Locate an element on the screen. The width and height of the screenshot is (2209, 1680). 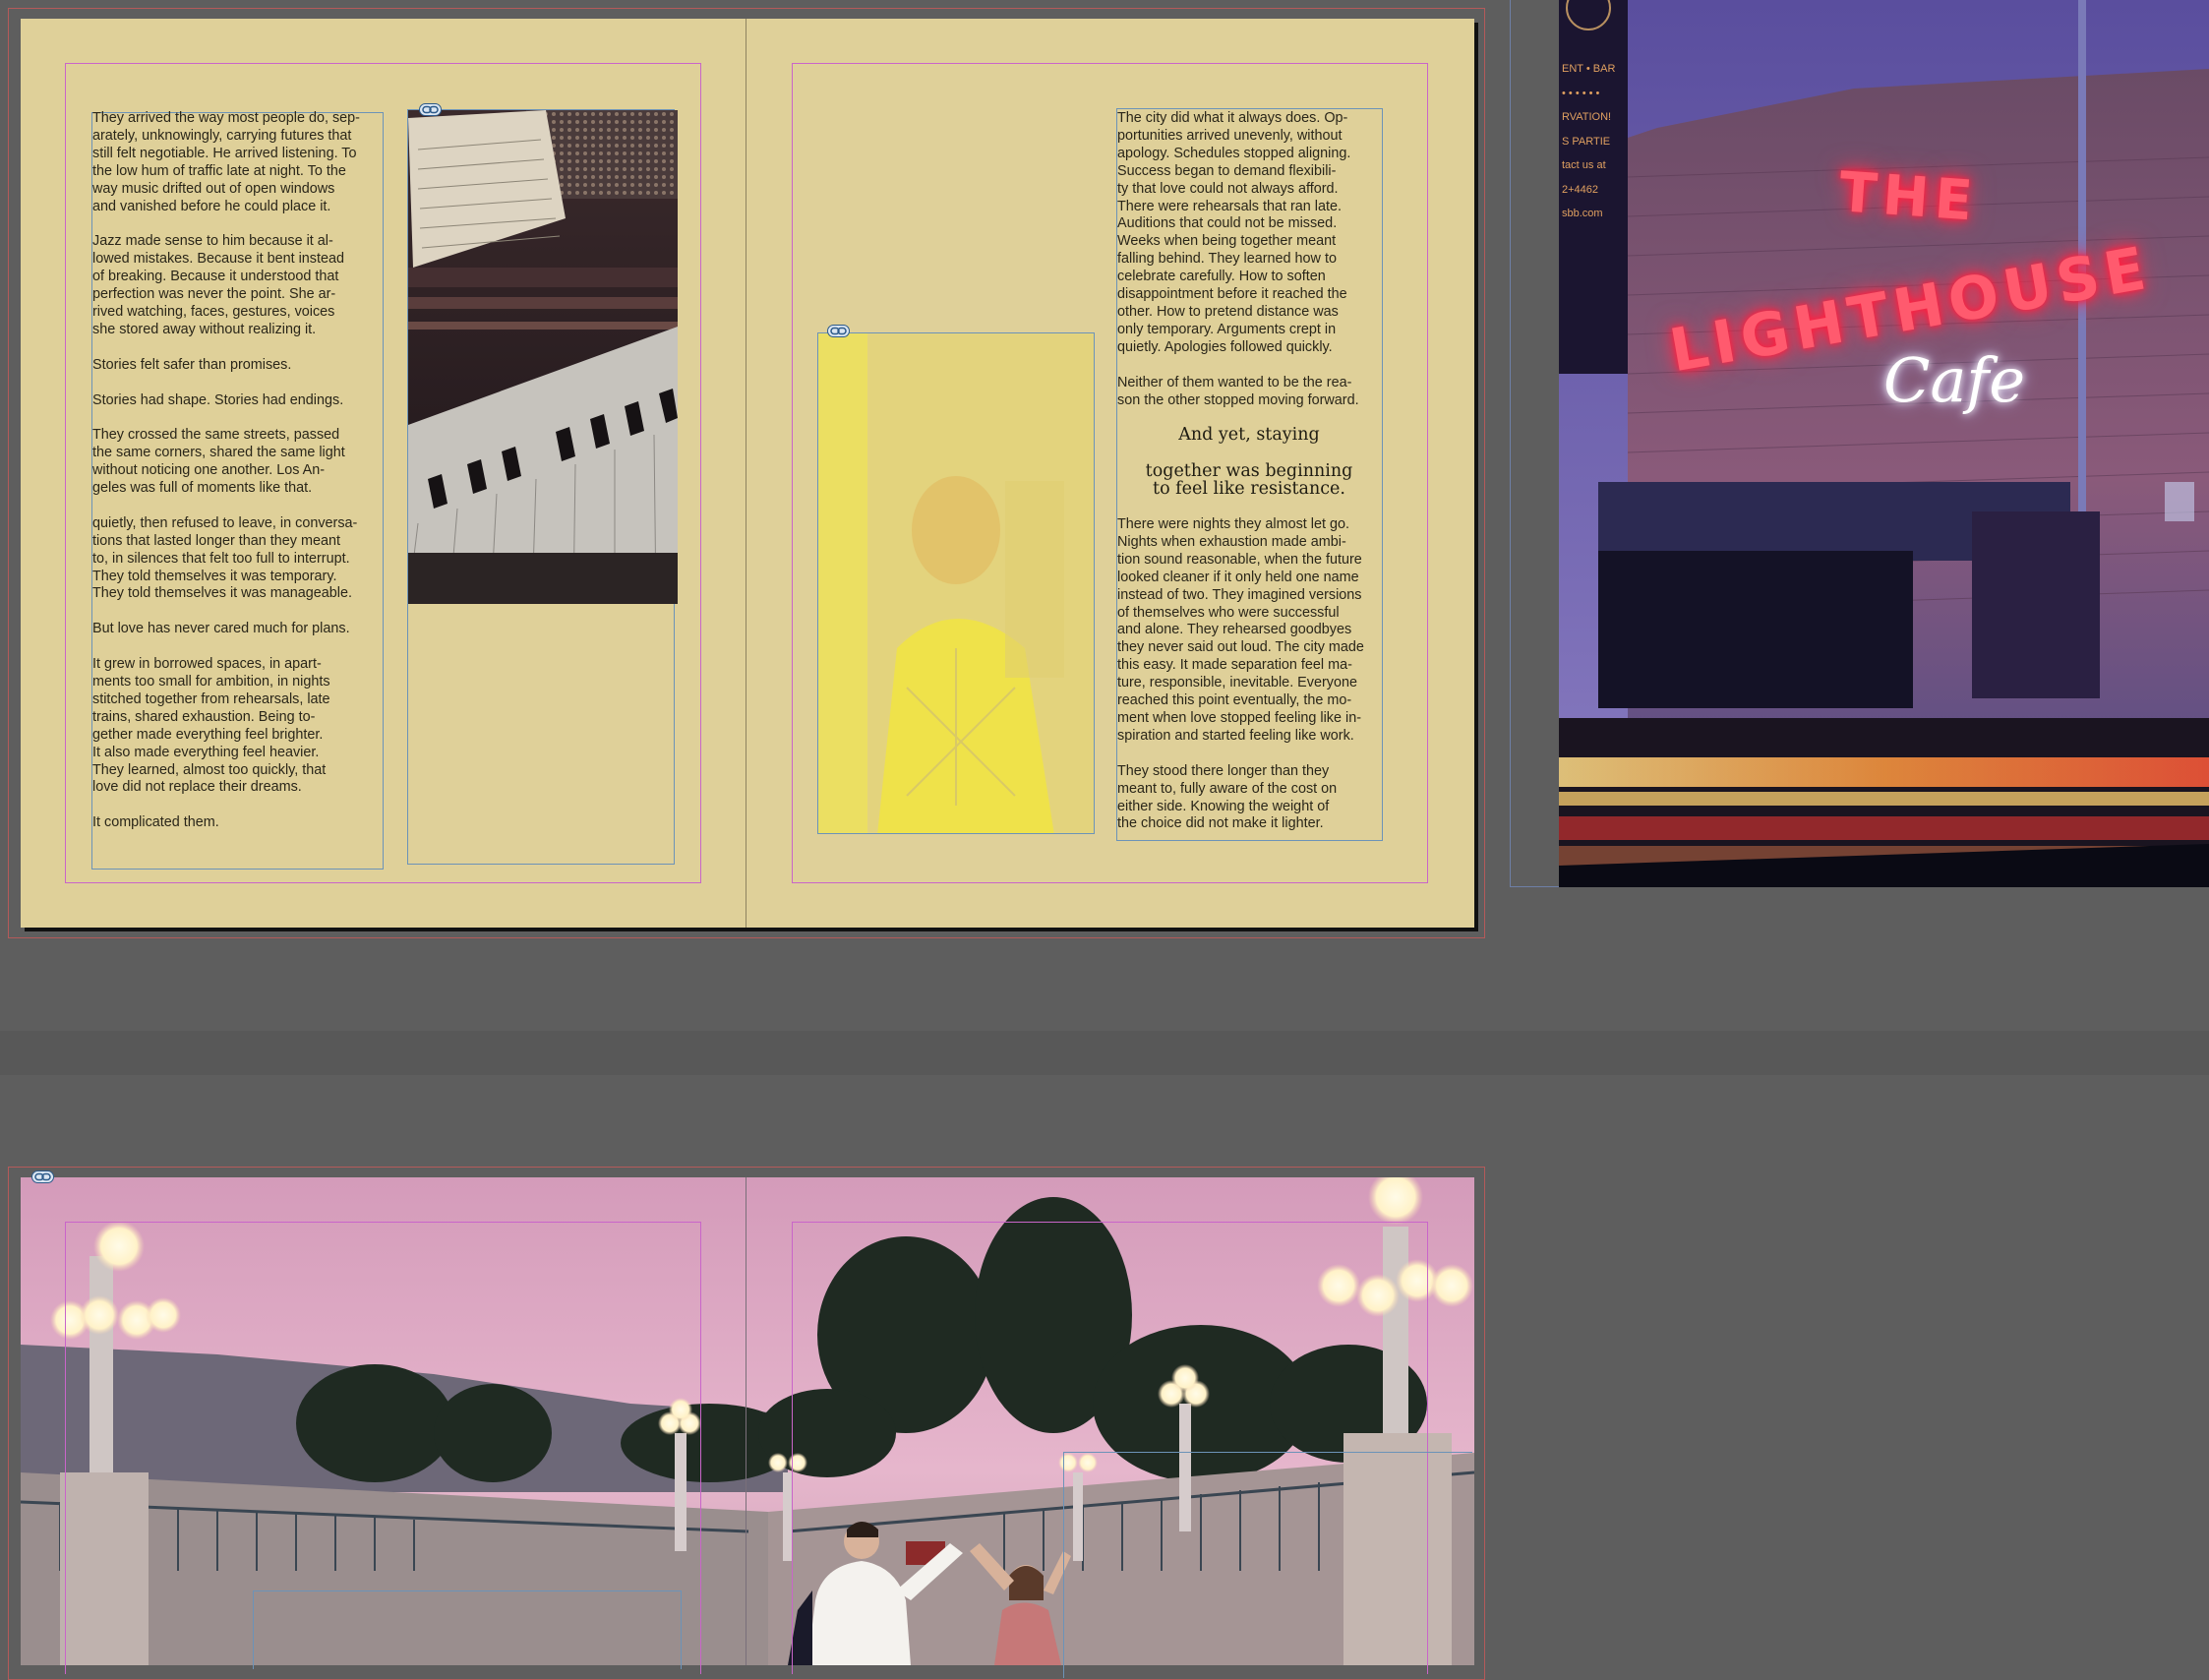
neon-sign-line-1: THE is located at coordinates (1908, 197).